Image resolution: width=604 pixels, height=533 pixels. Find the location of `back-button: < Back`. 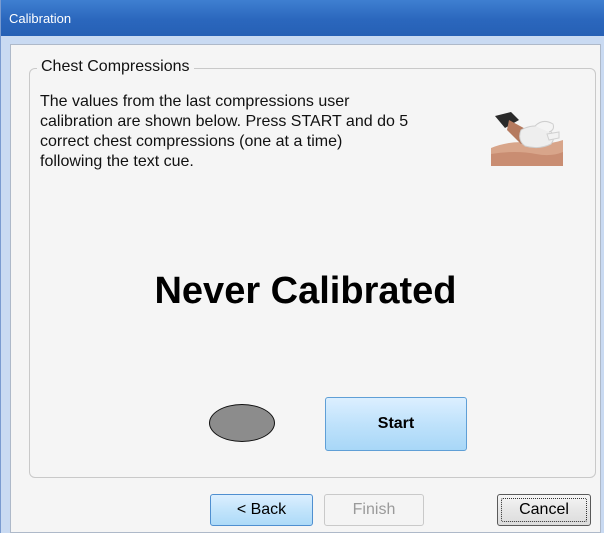

back-button: < Back is located at coordinates (261, 510).